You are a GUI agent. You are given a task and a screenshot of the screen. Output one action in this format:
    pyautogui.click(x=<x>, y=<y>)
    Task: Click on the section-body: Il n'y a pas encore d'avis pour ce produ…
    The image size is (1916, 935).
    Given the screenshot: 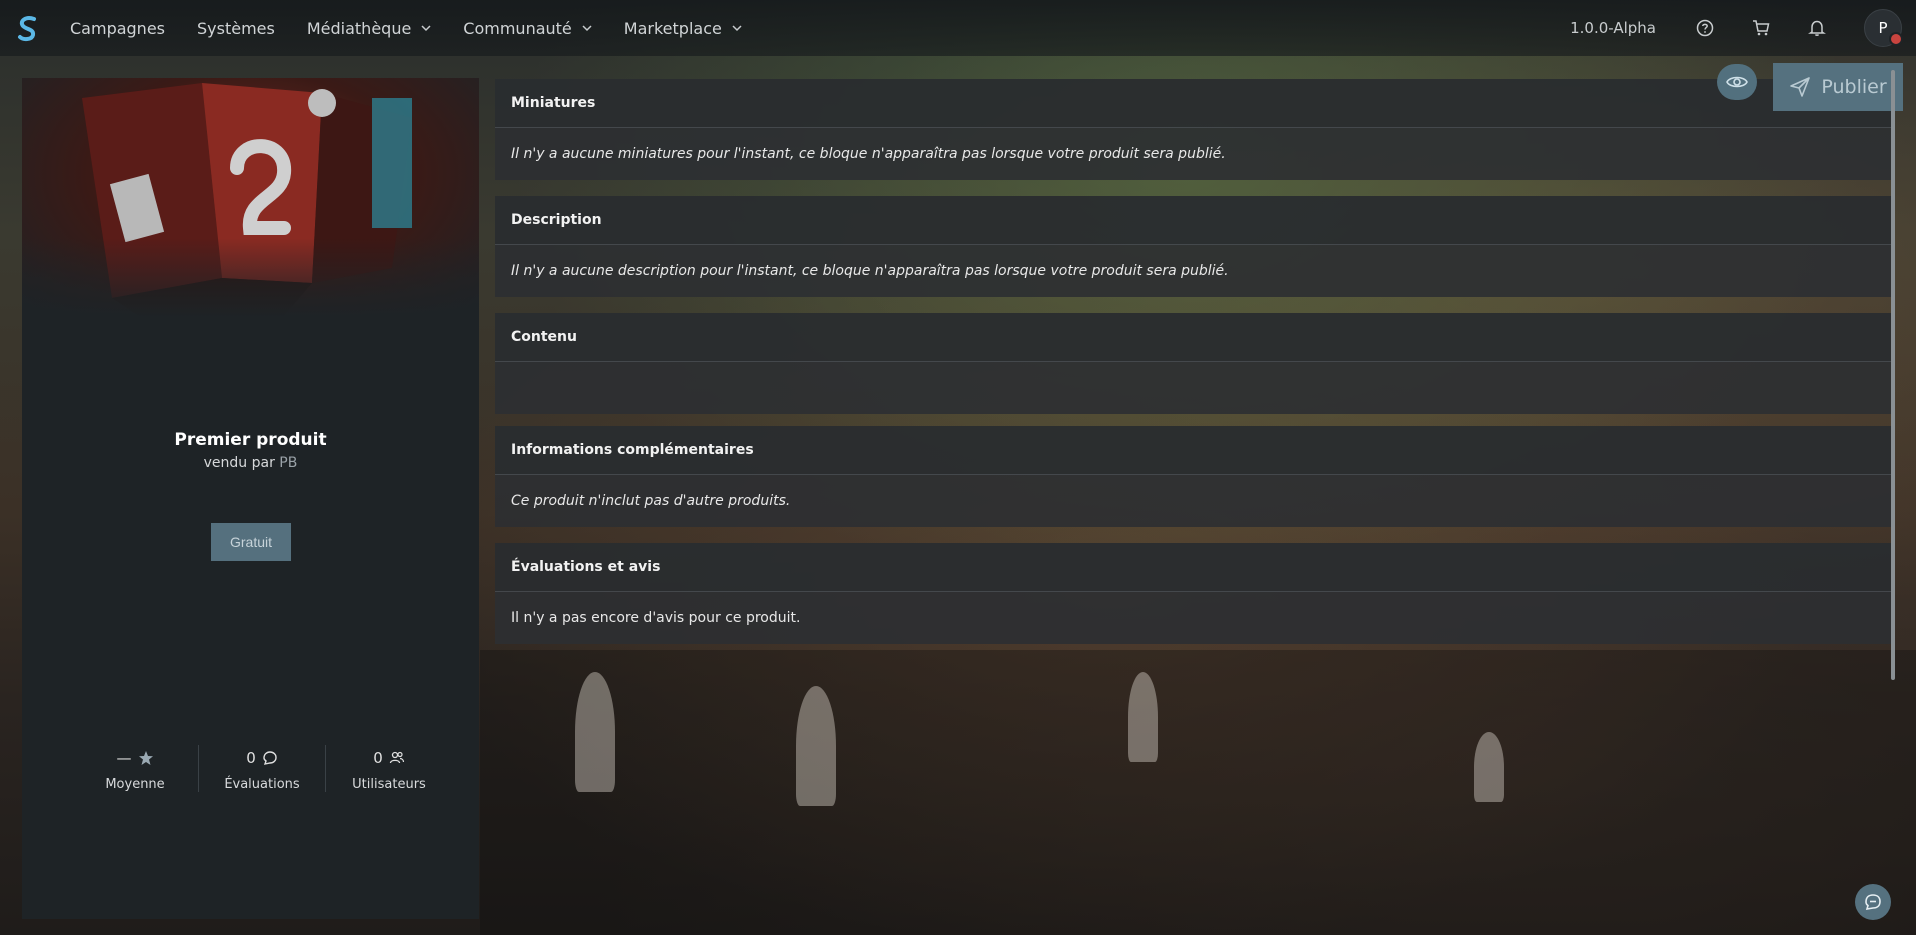 What is the action you would take?
    pyautogui.click(x=656, y=618)
    